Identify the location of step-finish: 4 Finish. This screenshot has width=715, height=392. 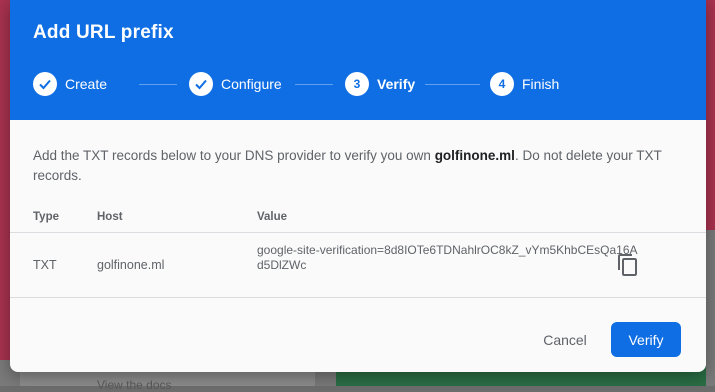
(524, 84).